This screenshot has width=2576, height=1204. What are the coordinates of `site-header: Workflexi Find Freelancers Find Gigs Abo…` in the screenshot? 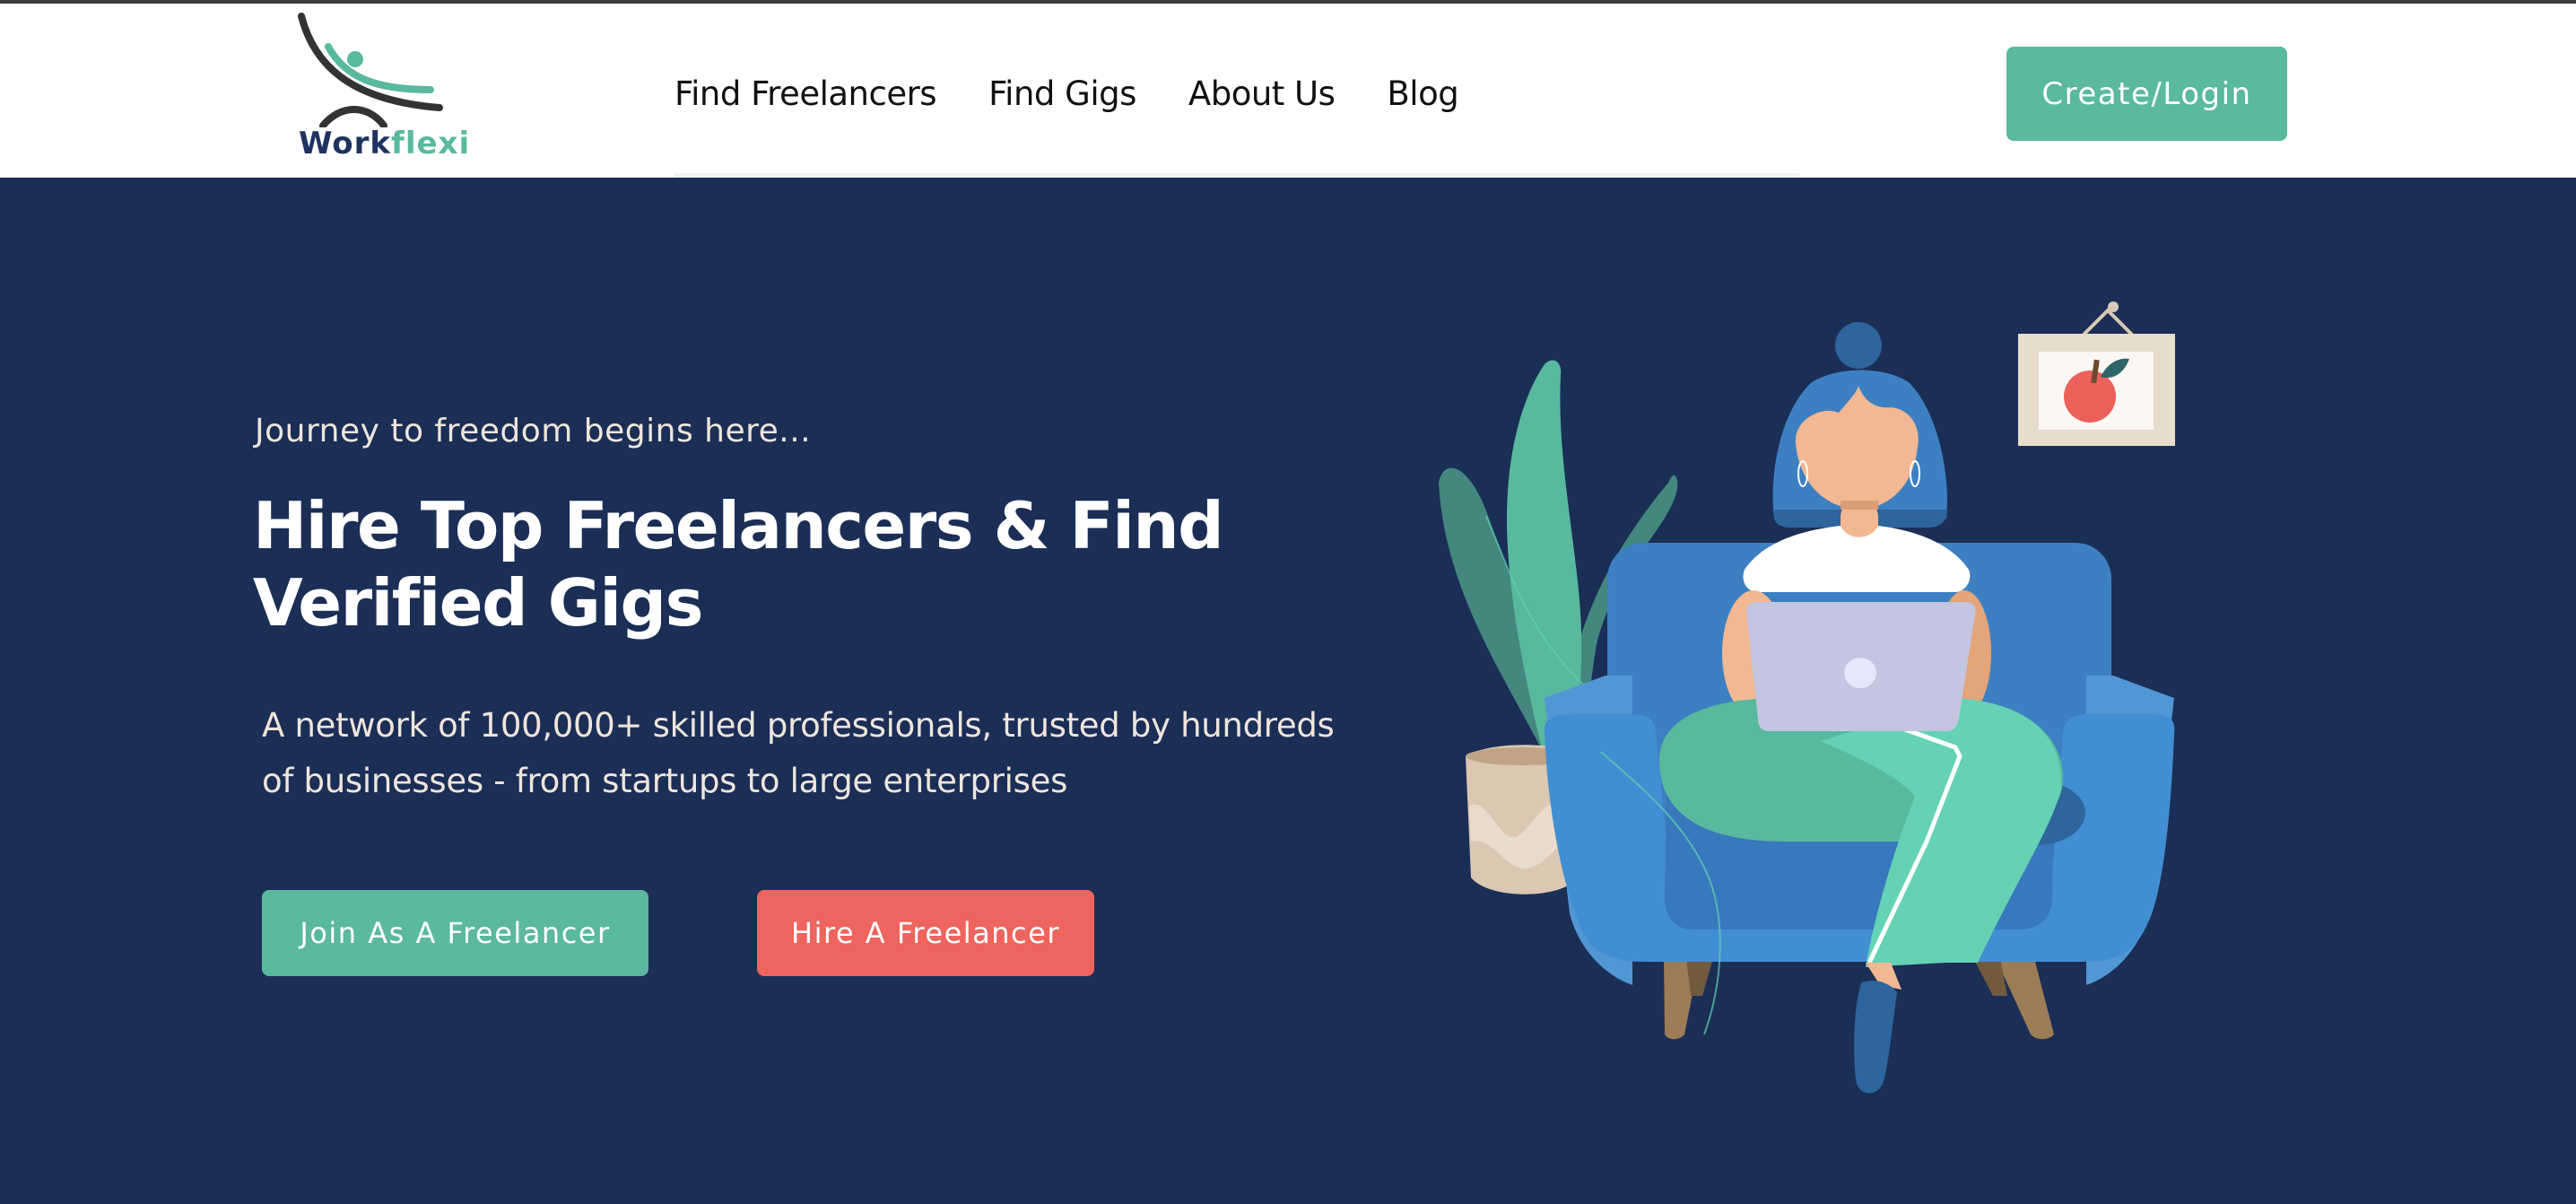 It's located at (1288, 91).